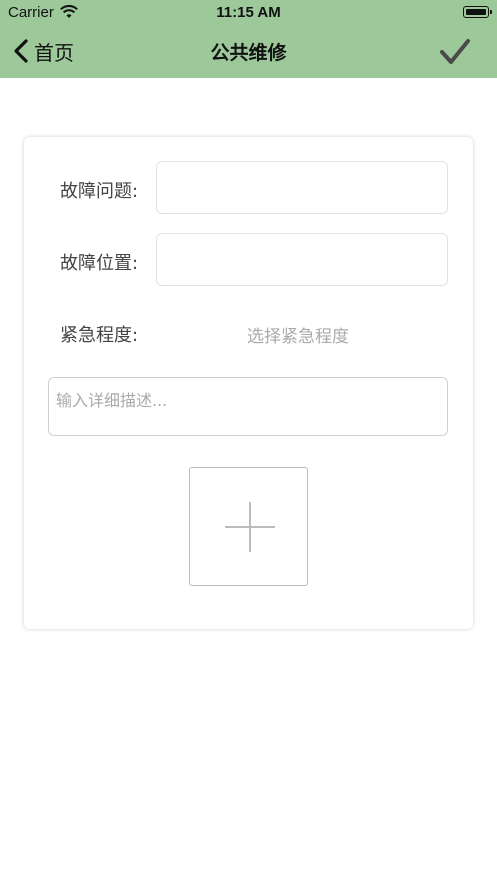 This screenshot has height=883, width=497. Describe the element at coordinates (302, 259) in the screenshot. I see `fault-location-input` at that location.